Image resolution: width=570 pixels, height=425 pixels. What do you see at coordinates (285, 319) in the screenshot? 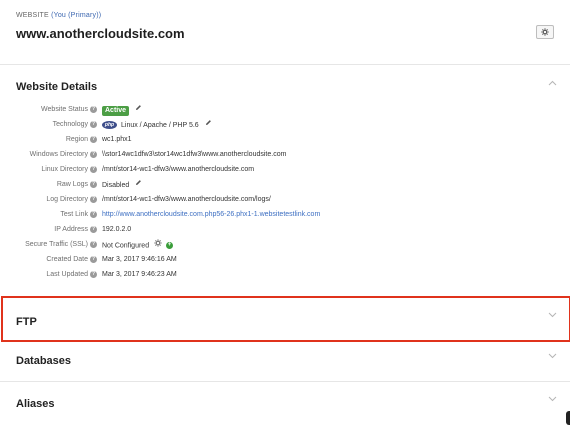
I see `ftp-section` at bounding box center [285, 319].